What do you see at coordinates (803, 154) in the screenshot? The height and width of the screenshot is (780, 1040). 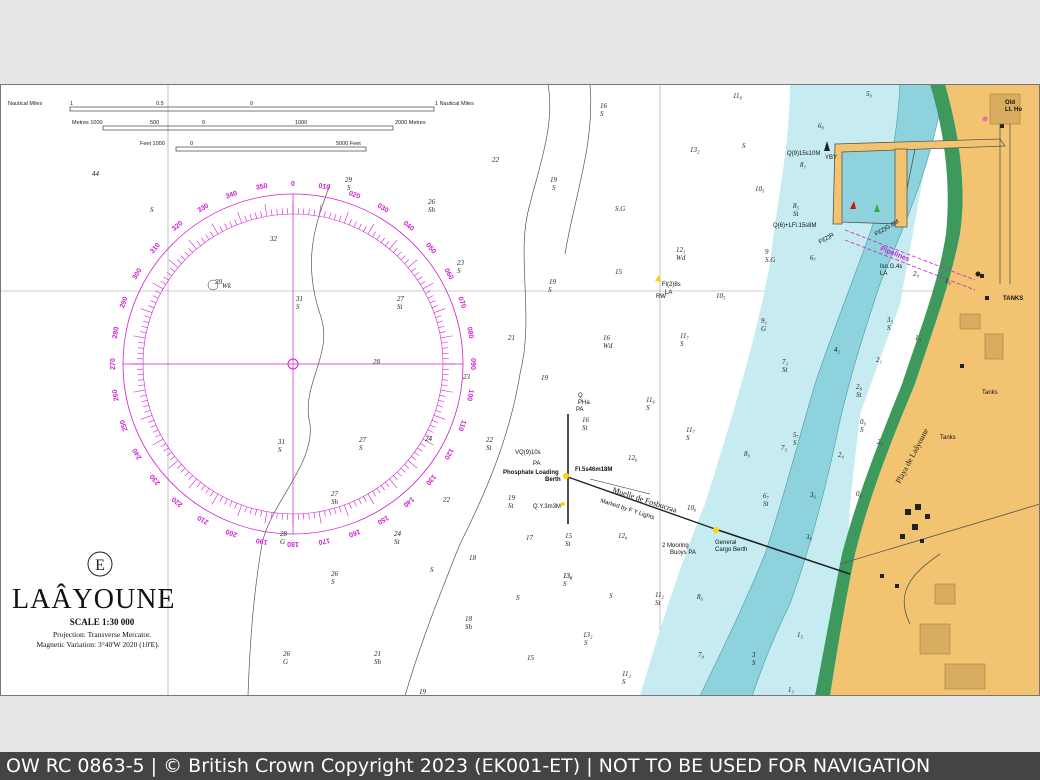 I see `light-q9: Q(9)15s10M` at bounding box center [803, 154].